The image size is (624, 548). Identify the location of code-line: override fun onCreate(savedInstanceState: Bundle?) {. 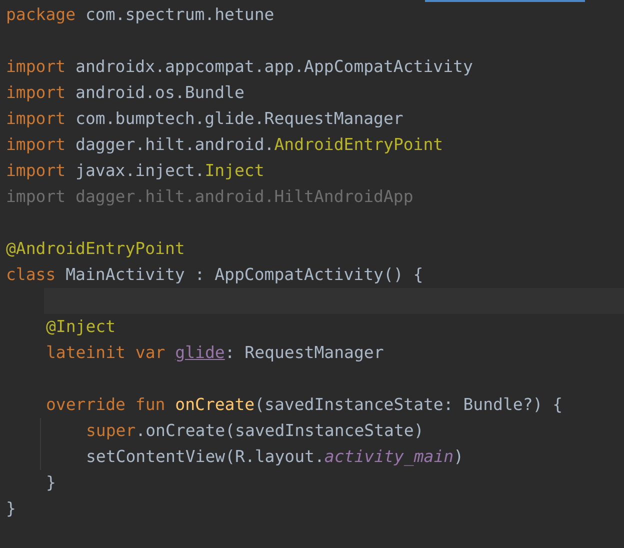
(304, 404).